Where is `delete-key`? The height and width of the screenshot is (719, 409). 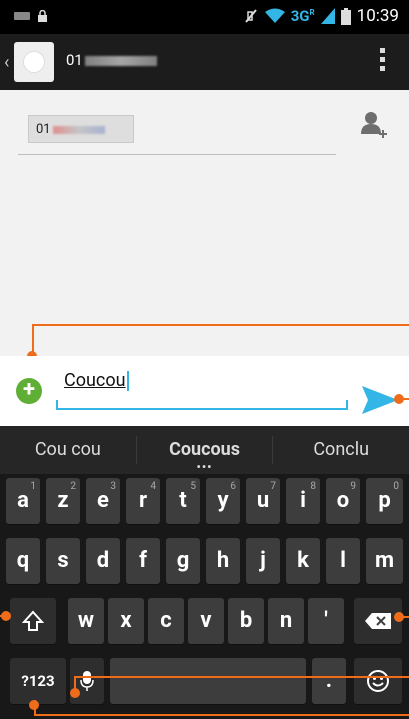 delete-key is located at coordinates (378, 621).